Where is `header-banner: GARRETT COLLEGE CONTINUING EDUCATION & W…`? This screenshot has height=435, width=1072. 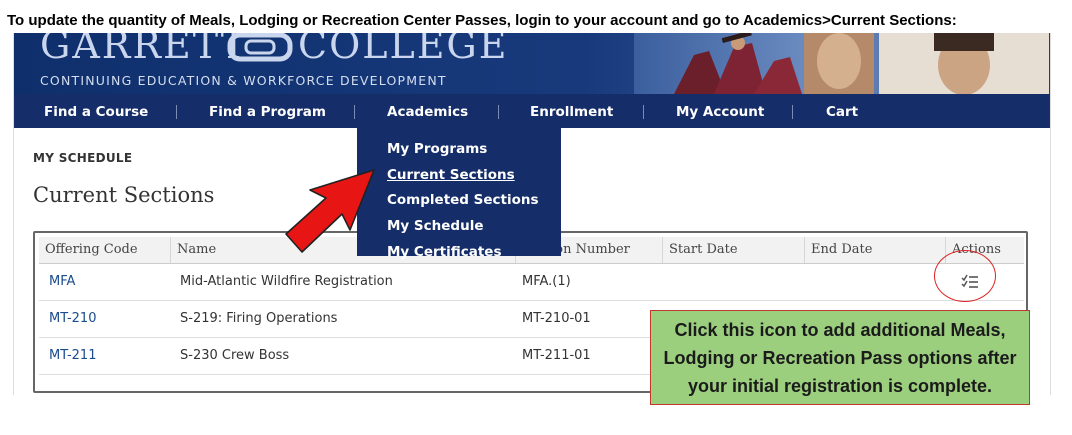
header-banner: GARRETT COLLEGE CONTINUING EDUCATION & W… is located at coordinates (532, 63).